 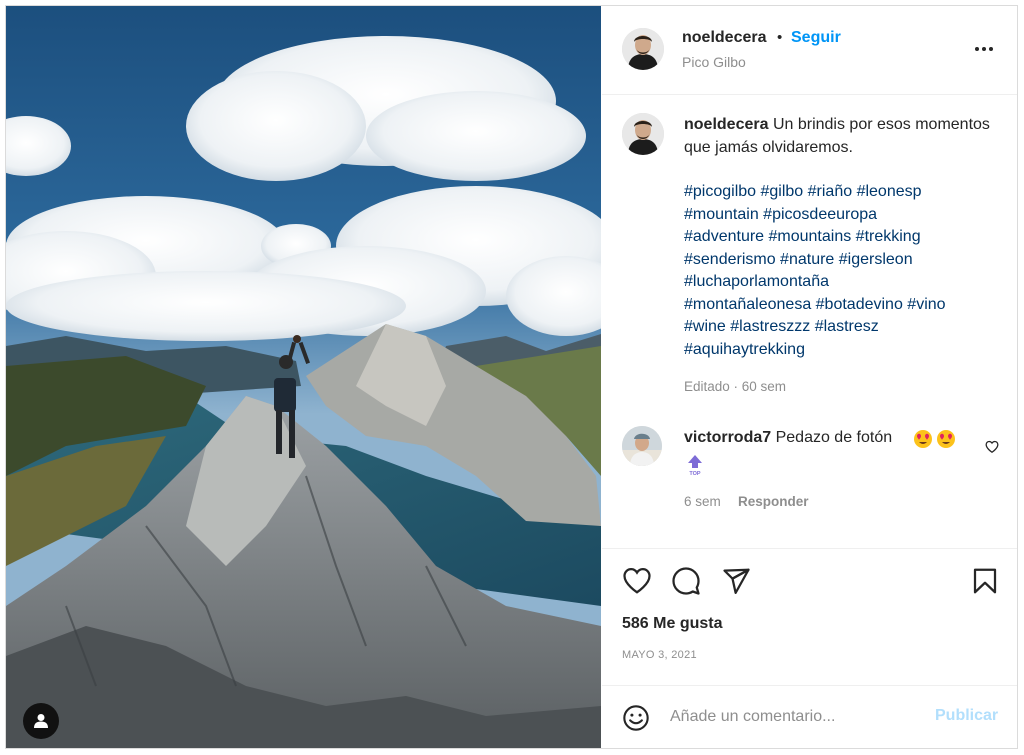 I want to click on comment-username: victorroda7, so click(x=727, y=437).